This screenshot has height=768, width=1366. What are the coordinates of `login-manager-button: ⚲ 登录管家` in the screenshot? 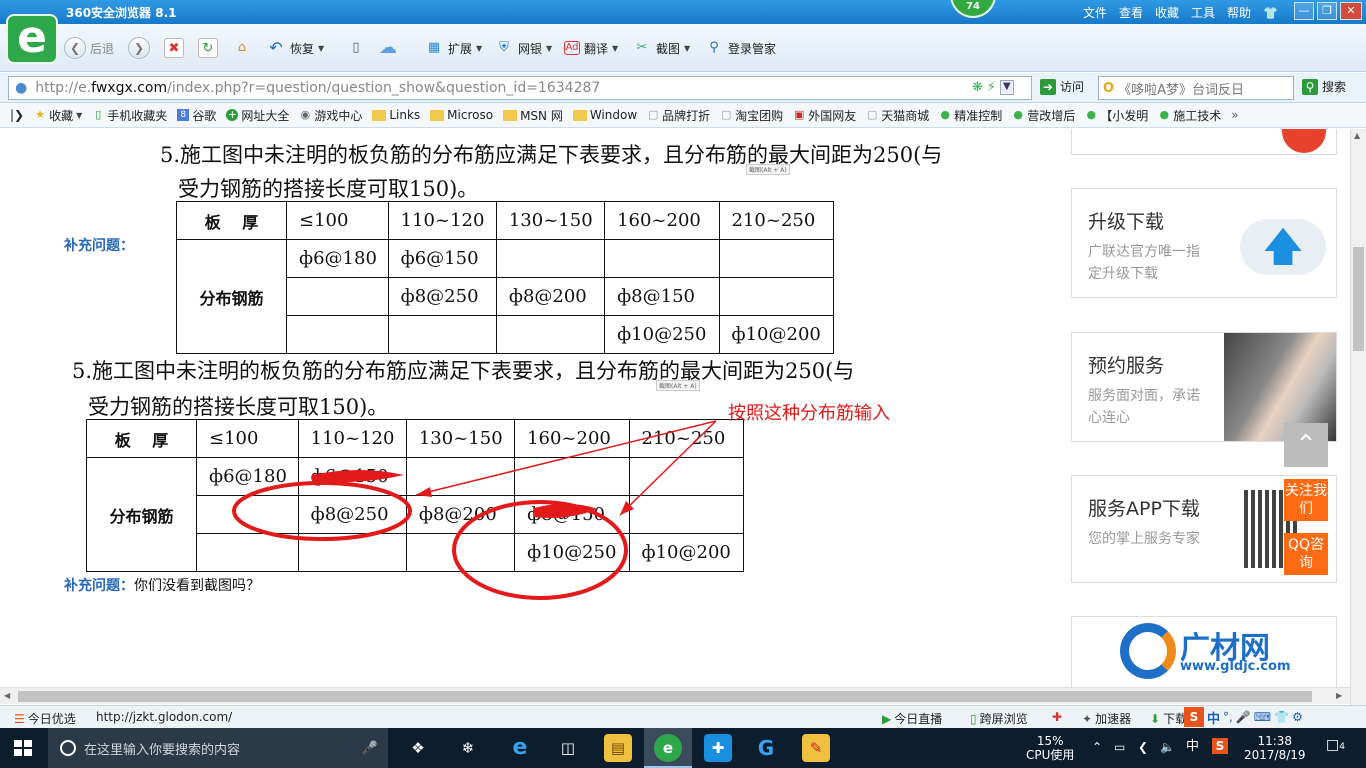 It's located at (740, 48).